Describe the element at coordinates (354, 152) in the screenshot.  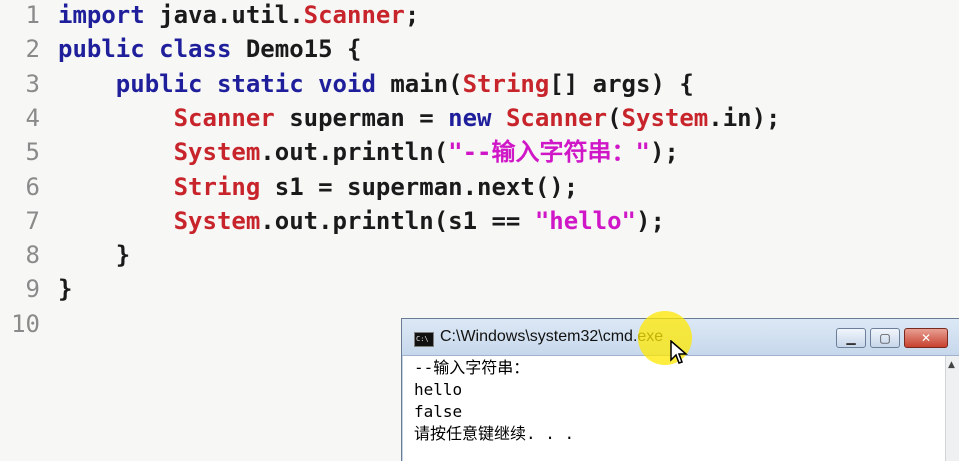
I see `code-token: .out.println(` at that location.